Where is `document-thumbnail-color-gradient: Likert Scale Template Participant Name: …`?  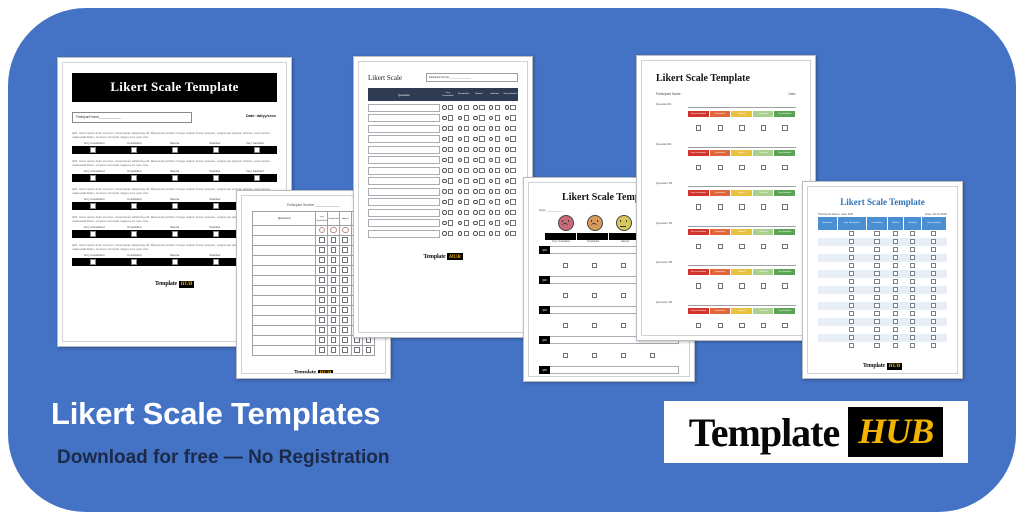 document-thumbnail-color-gradient: Likert Scale Template Participant Name: … is located at coordinates (726, 198).